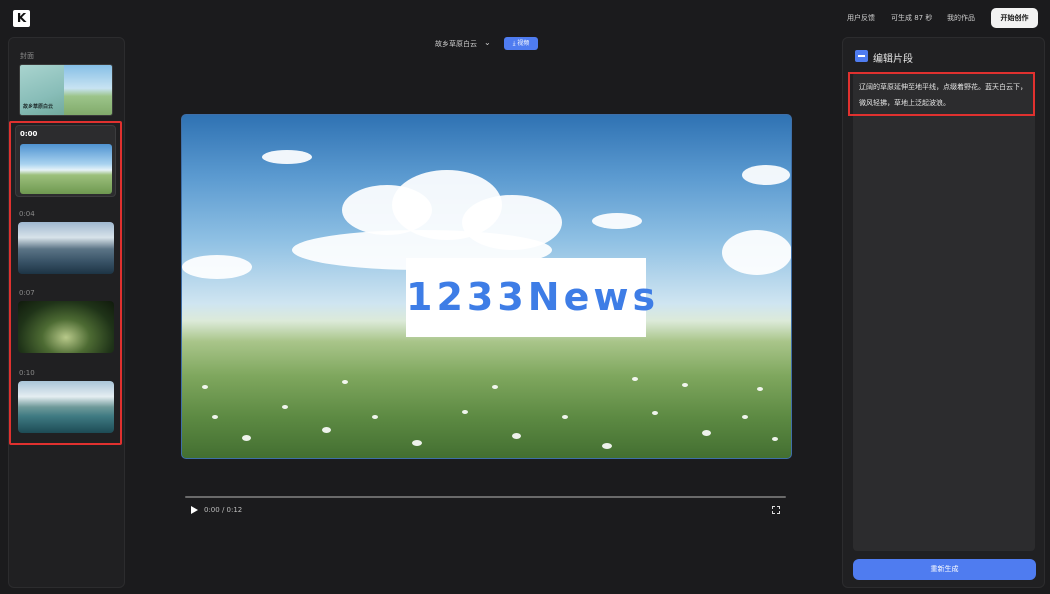  What do you see at coordinates (88, 90) in the screenshot?
I see `cover-right-image` at bounding box center [88, 90].